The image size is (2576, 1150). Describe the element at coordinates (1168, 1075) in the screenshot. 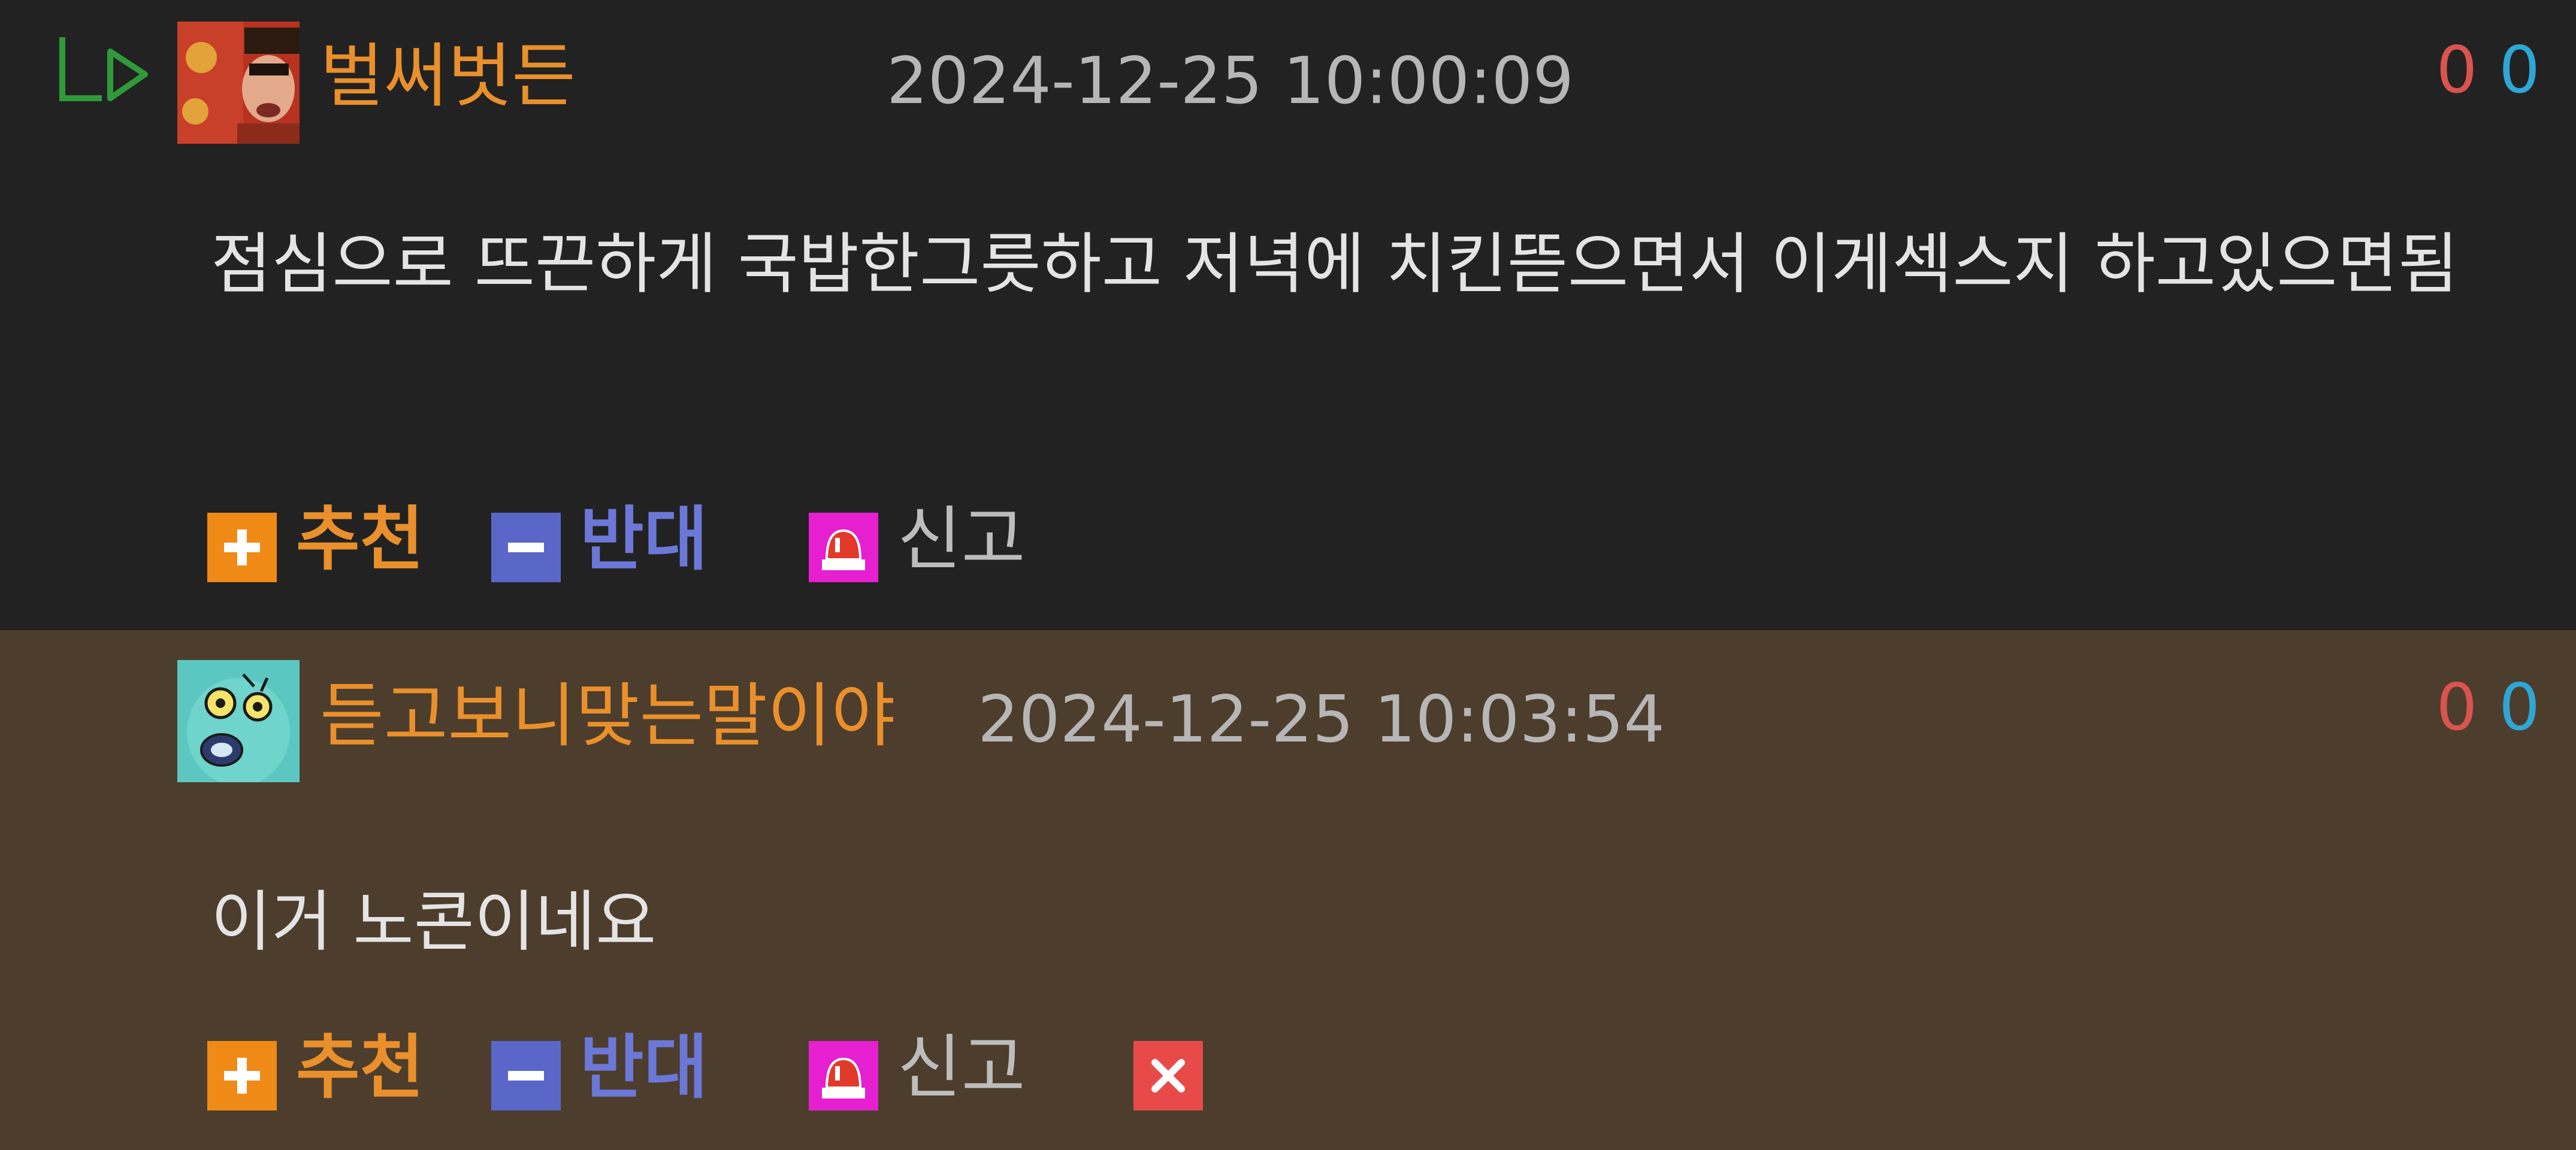

I see `close-icon` at that location.